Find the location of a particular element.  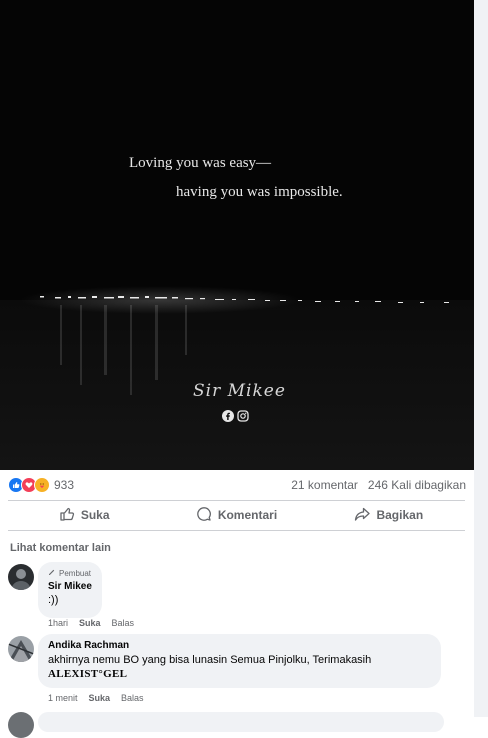

comment-count: 21 komentar is located at coordinates (324, 485).